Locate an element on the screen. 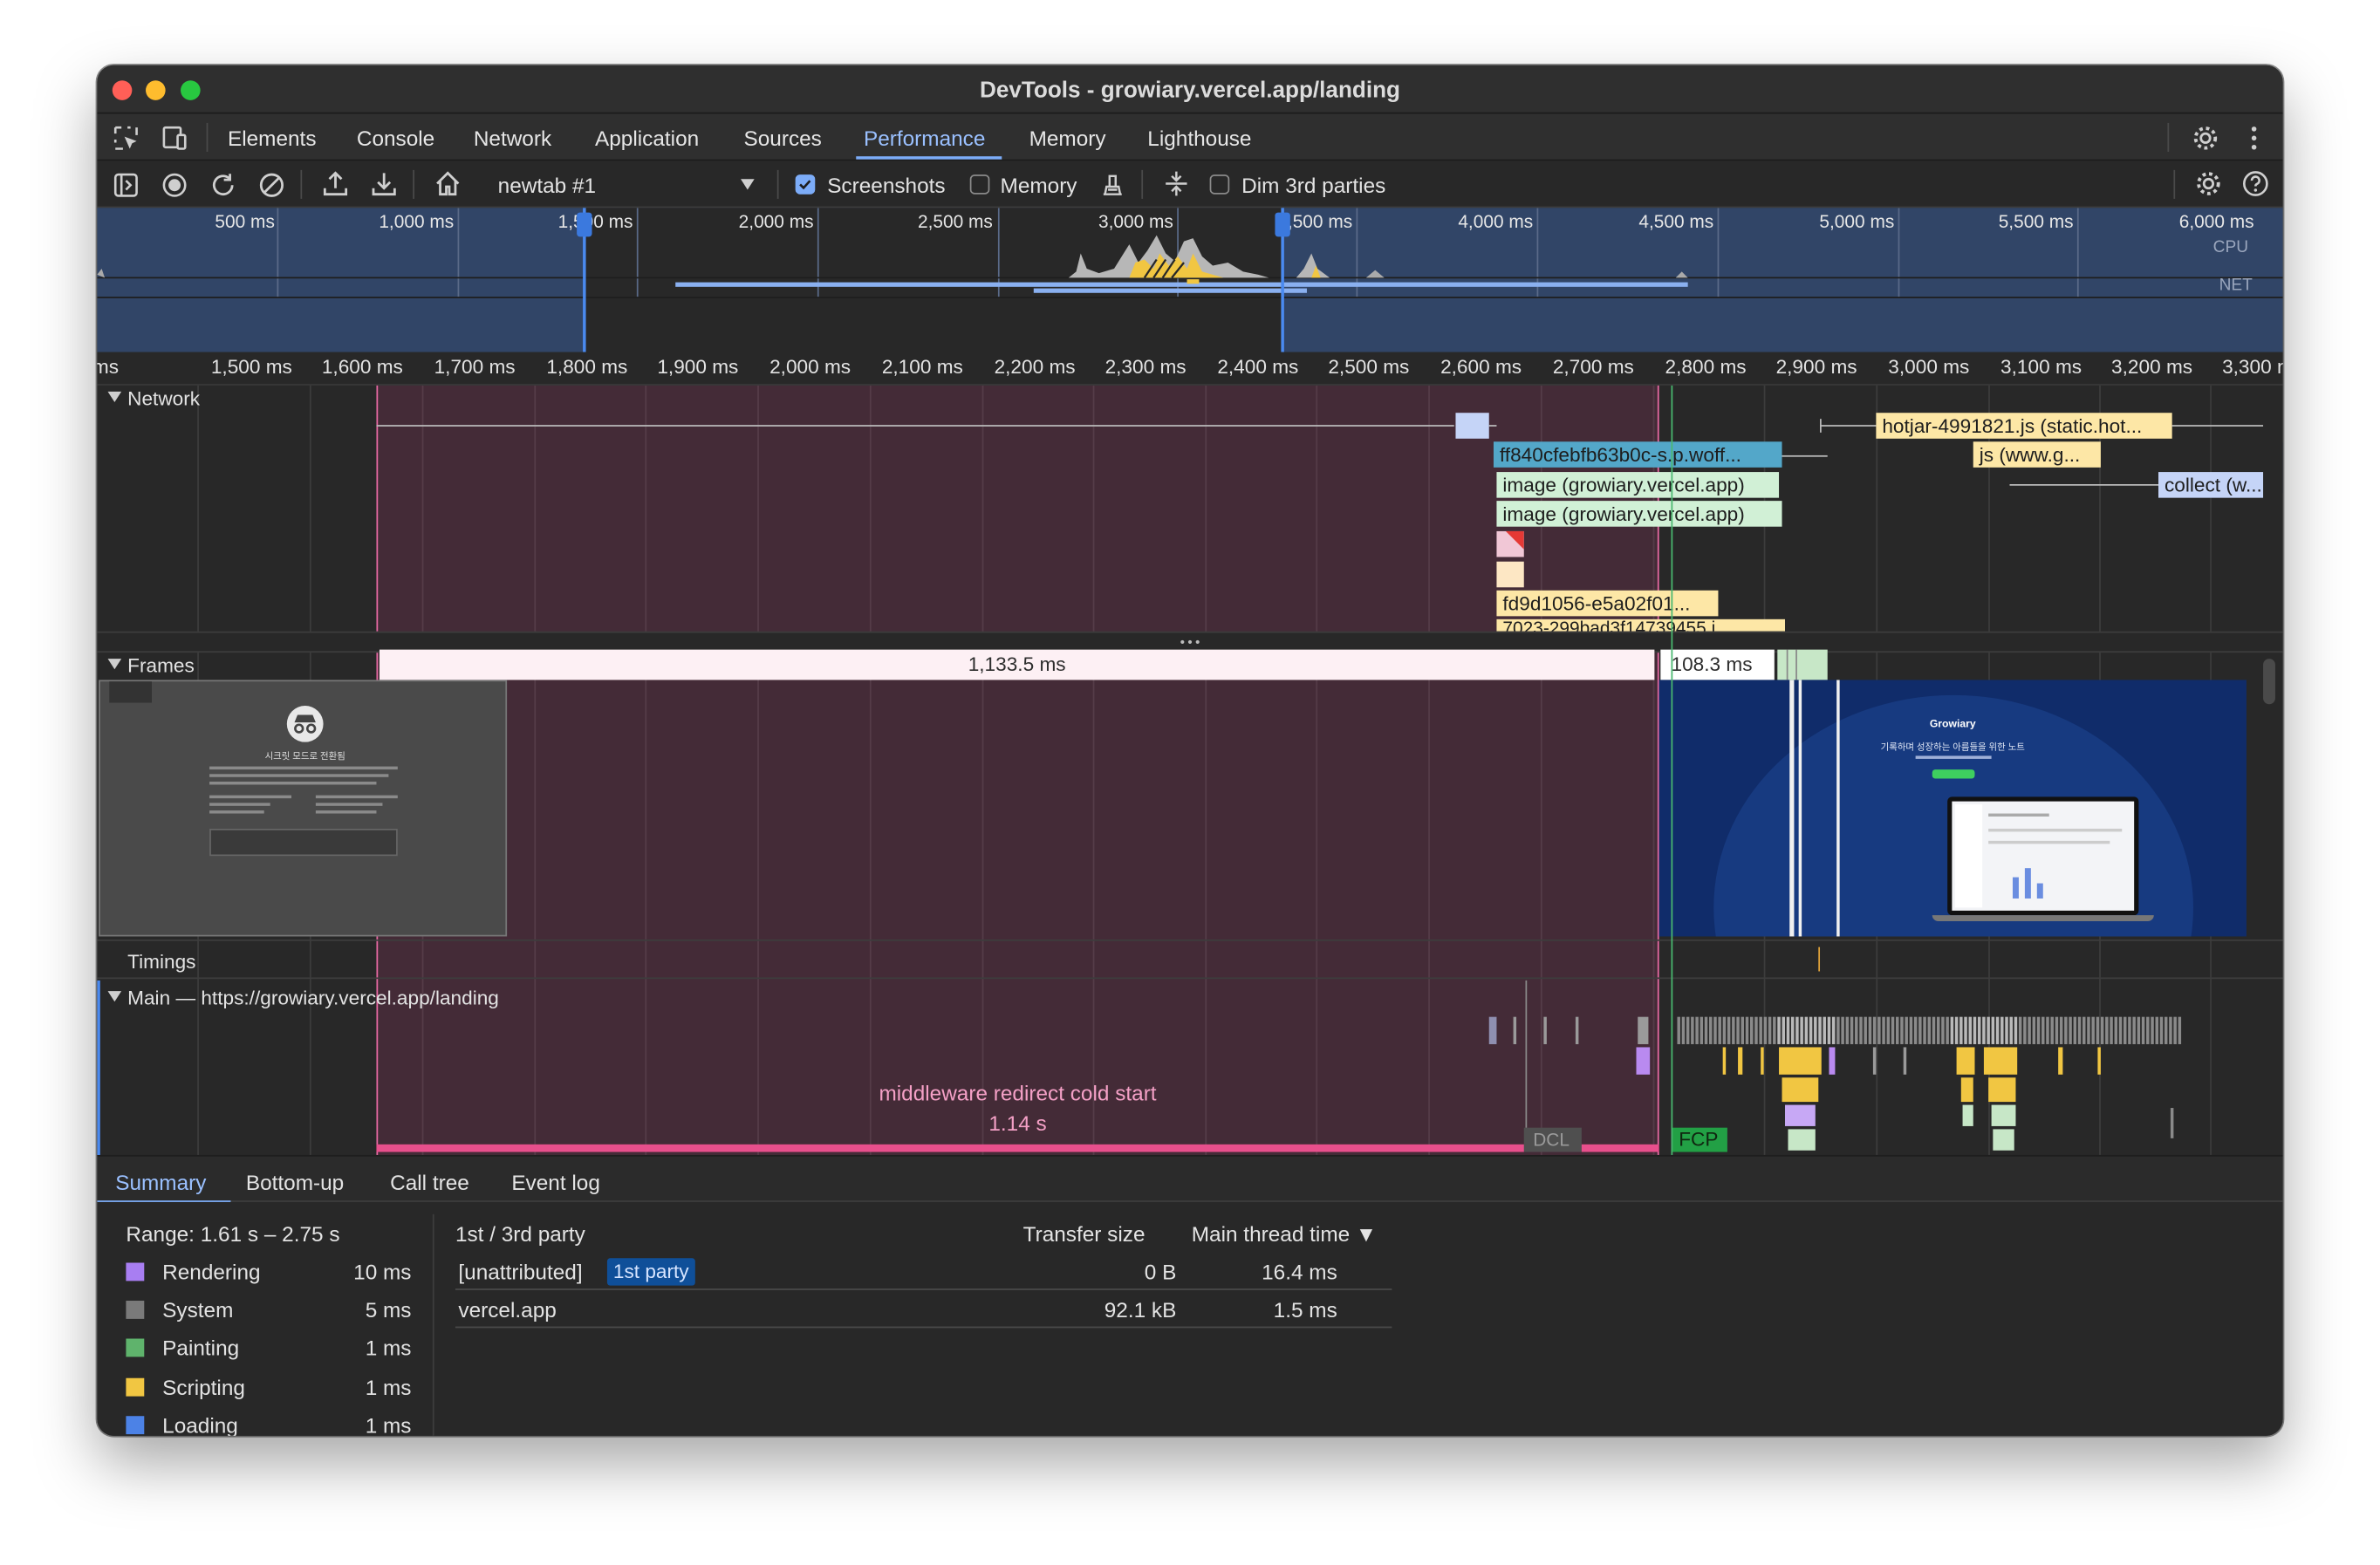 The image size is (2380, 1565). network-request-small is located at coordinates (1510, 574).